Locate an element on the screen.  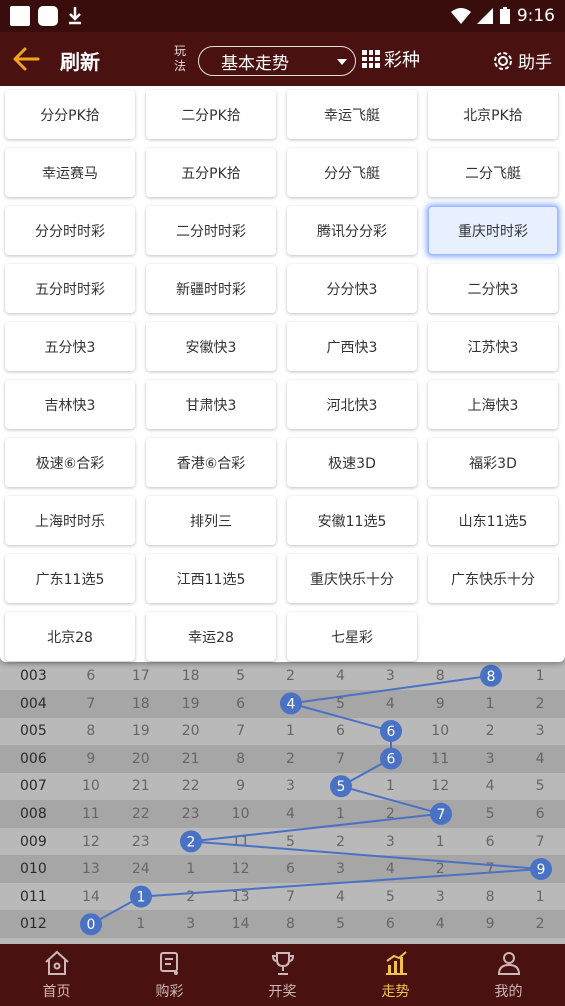
trend-hit-value: 5 is located at coordinates (341, 787).